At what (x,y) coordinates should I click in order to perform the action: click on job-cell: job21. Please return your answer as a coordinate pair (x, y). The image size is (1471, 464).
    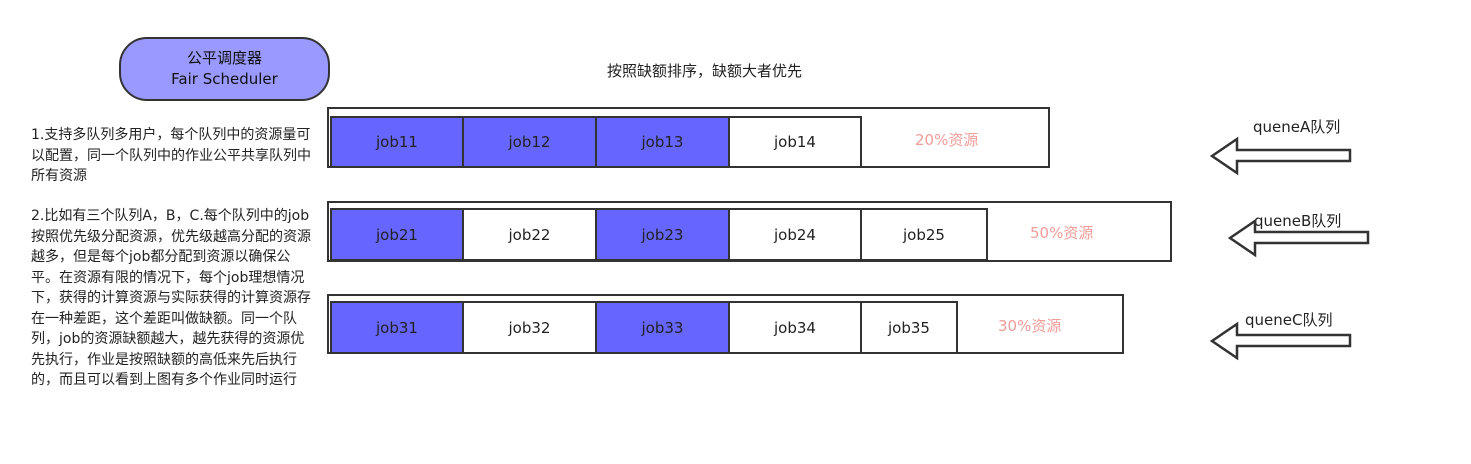
    Looking at the image, I should click on (397, 234).